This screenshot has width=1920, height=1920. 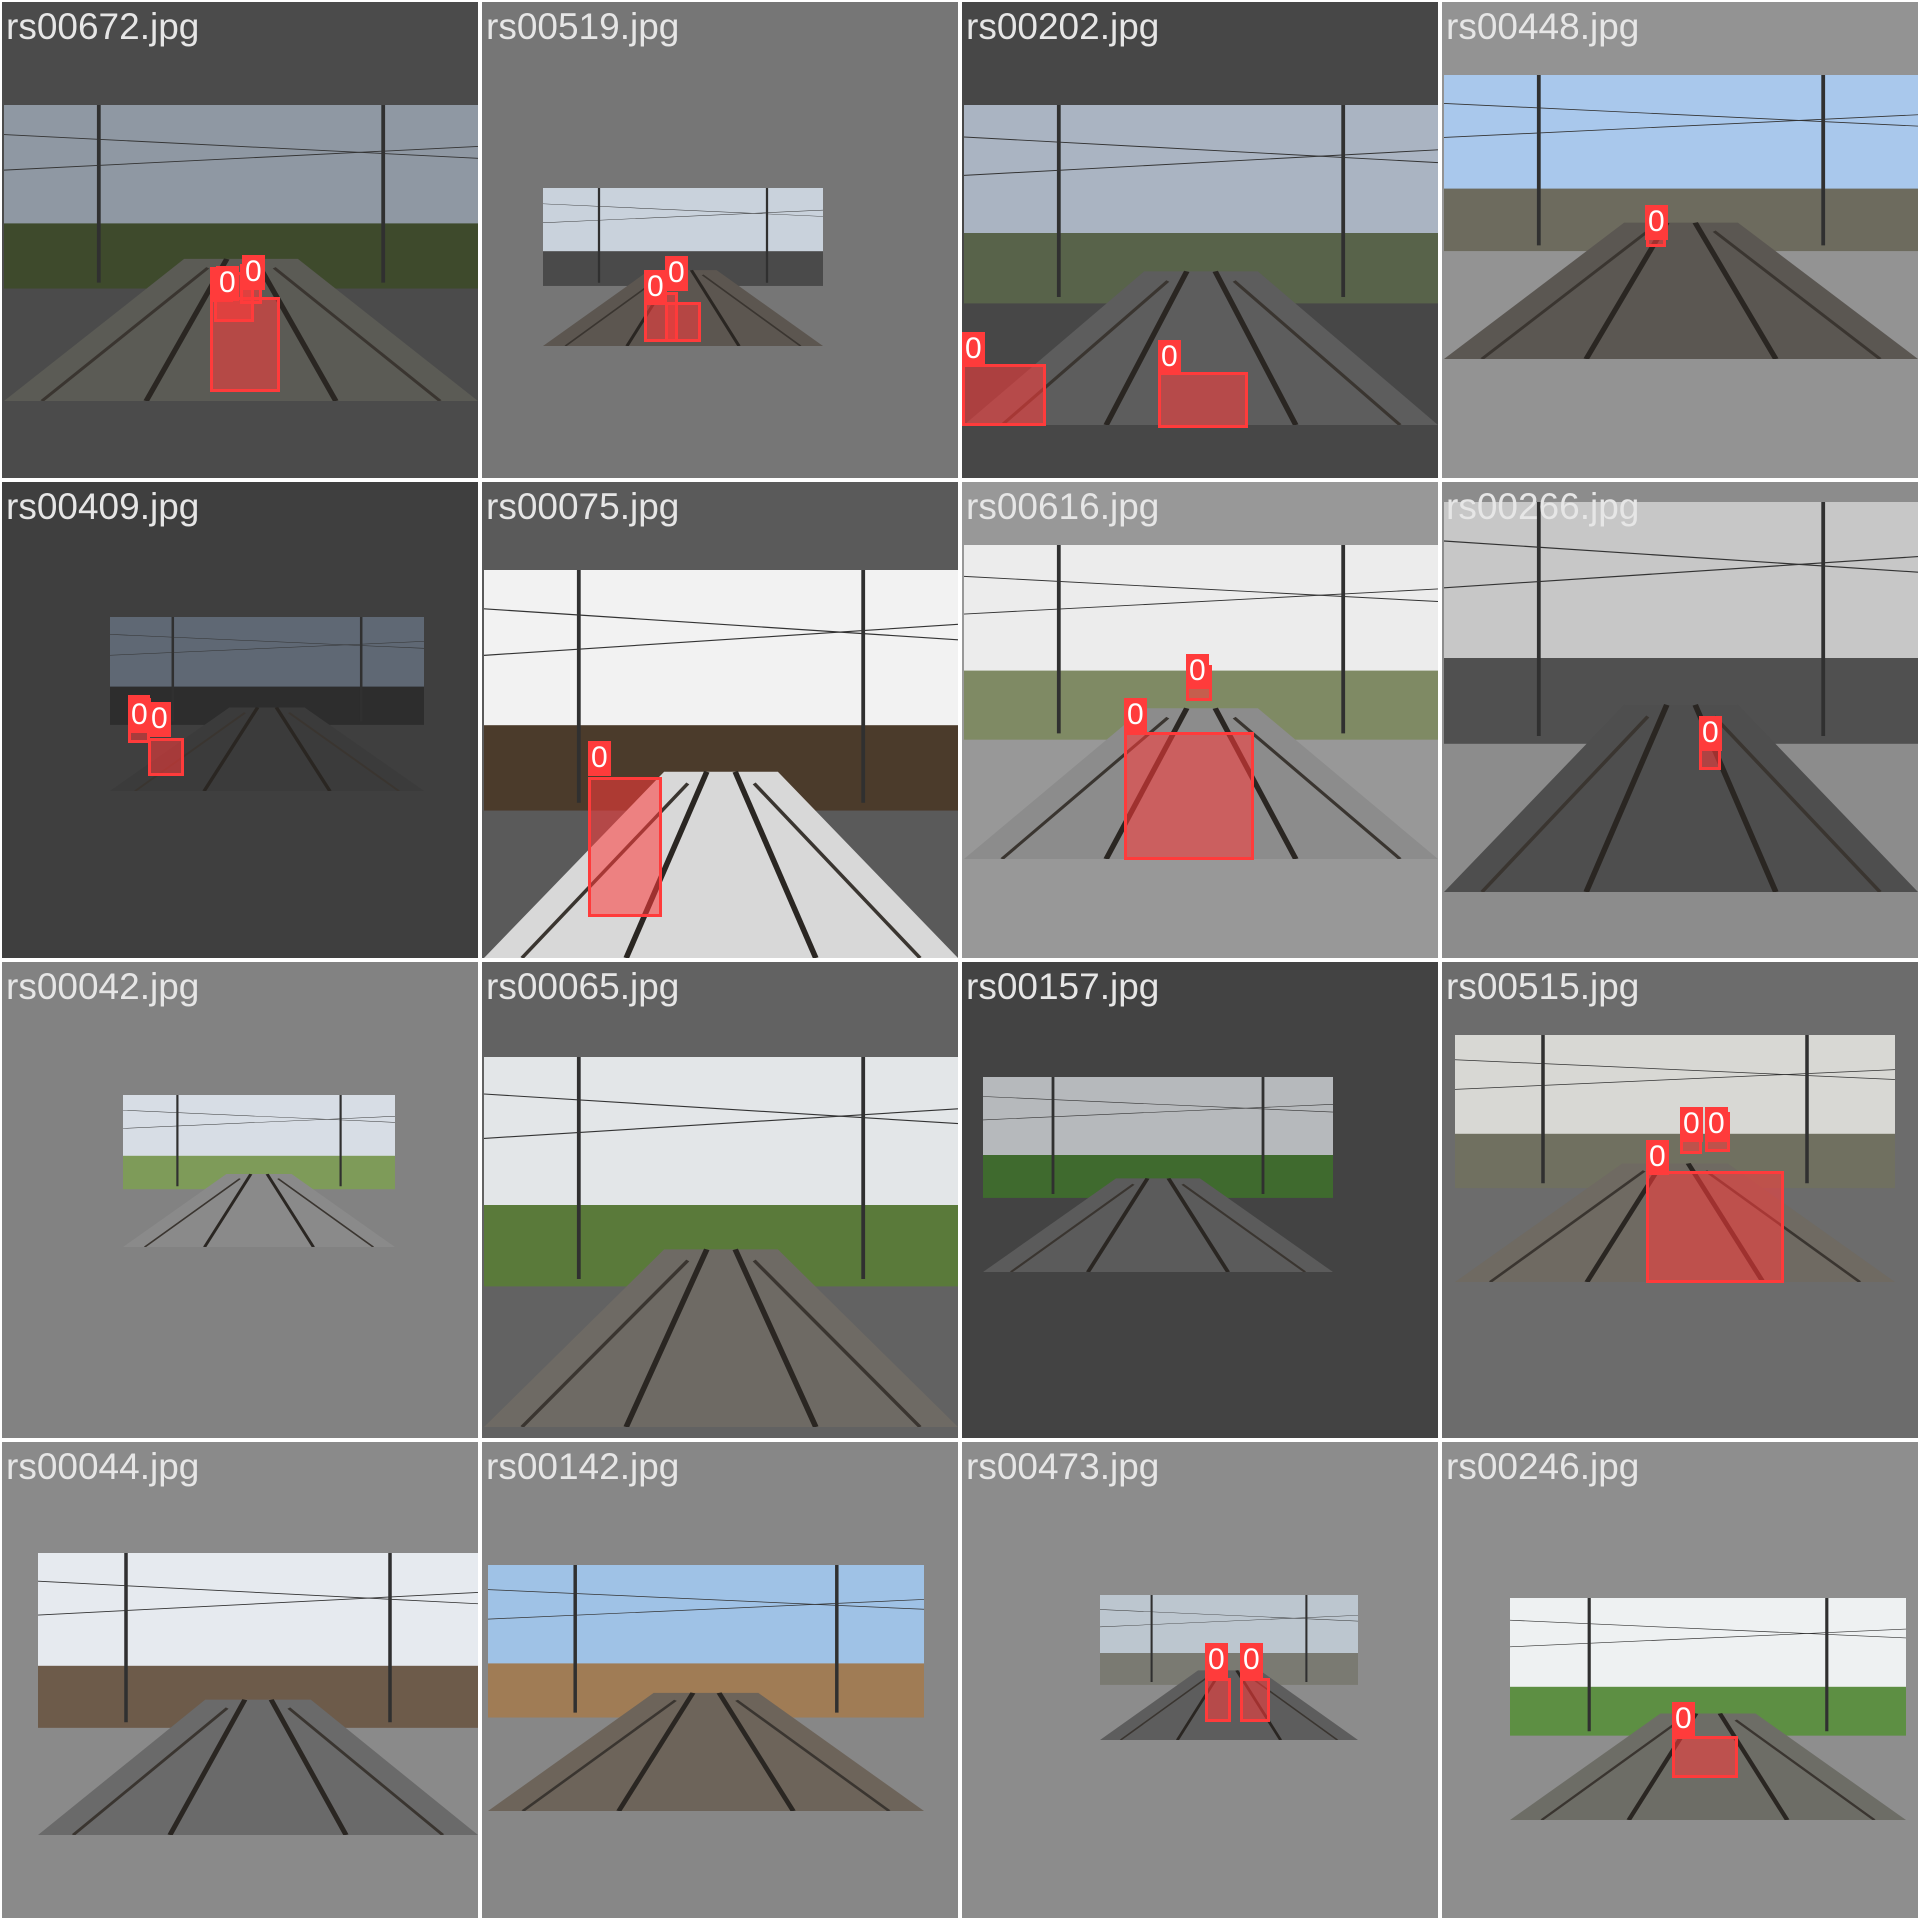 I want to click on image-filename: rs00266.jpg, so click(x=1543, y=506).